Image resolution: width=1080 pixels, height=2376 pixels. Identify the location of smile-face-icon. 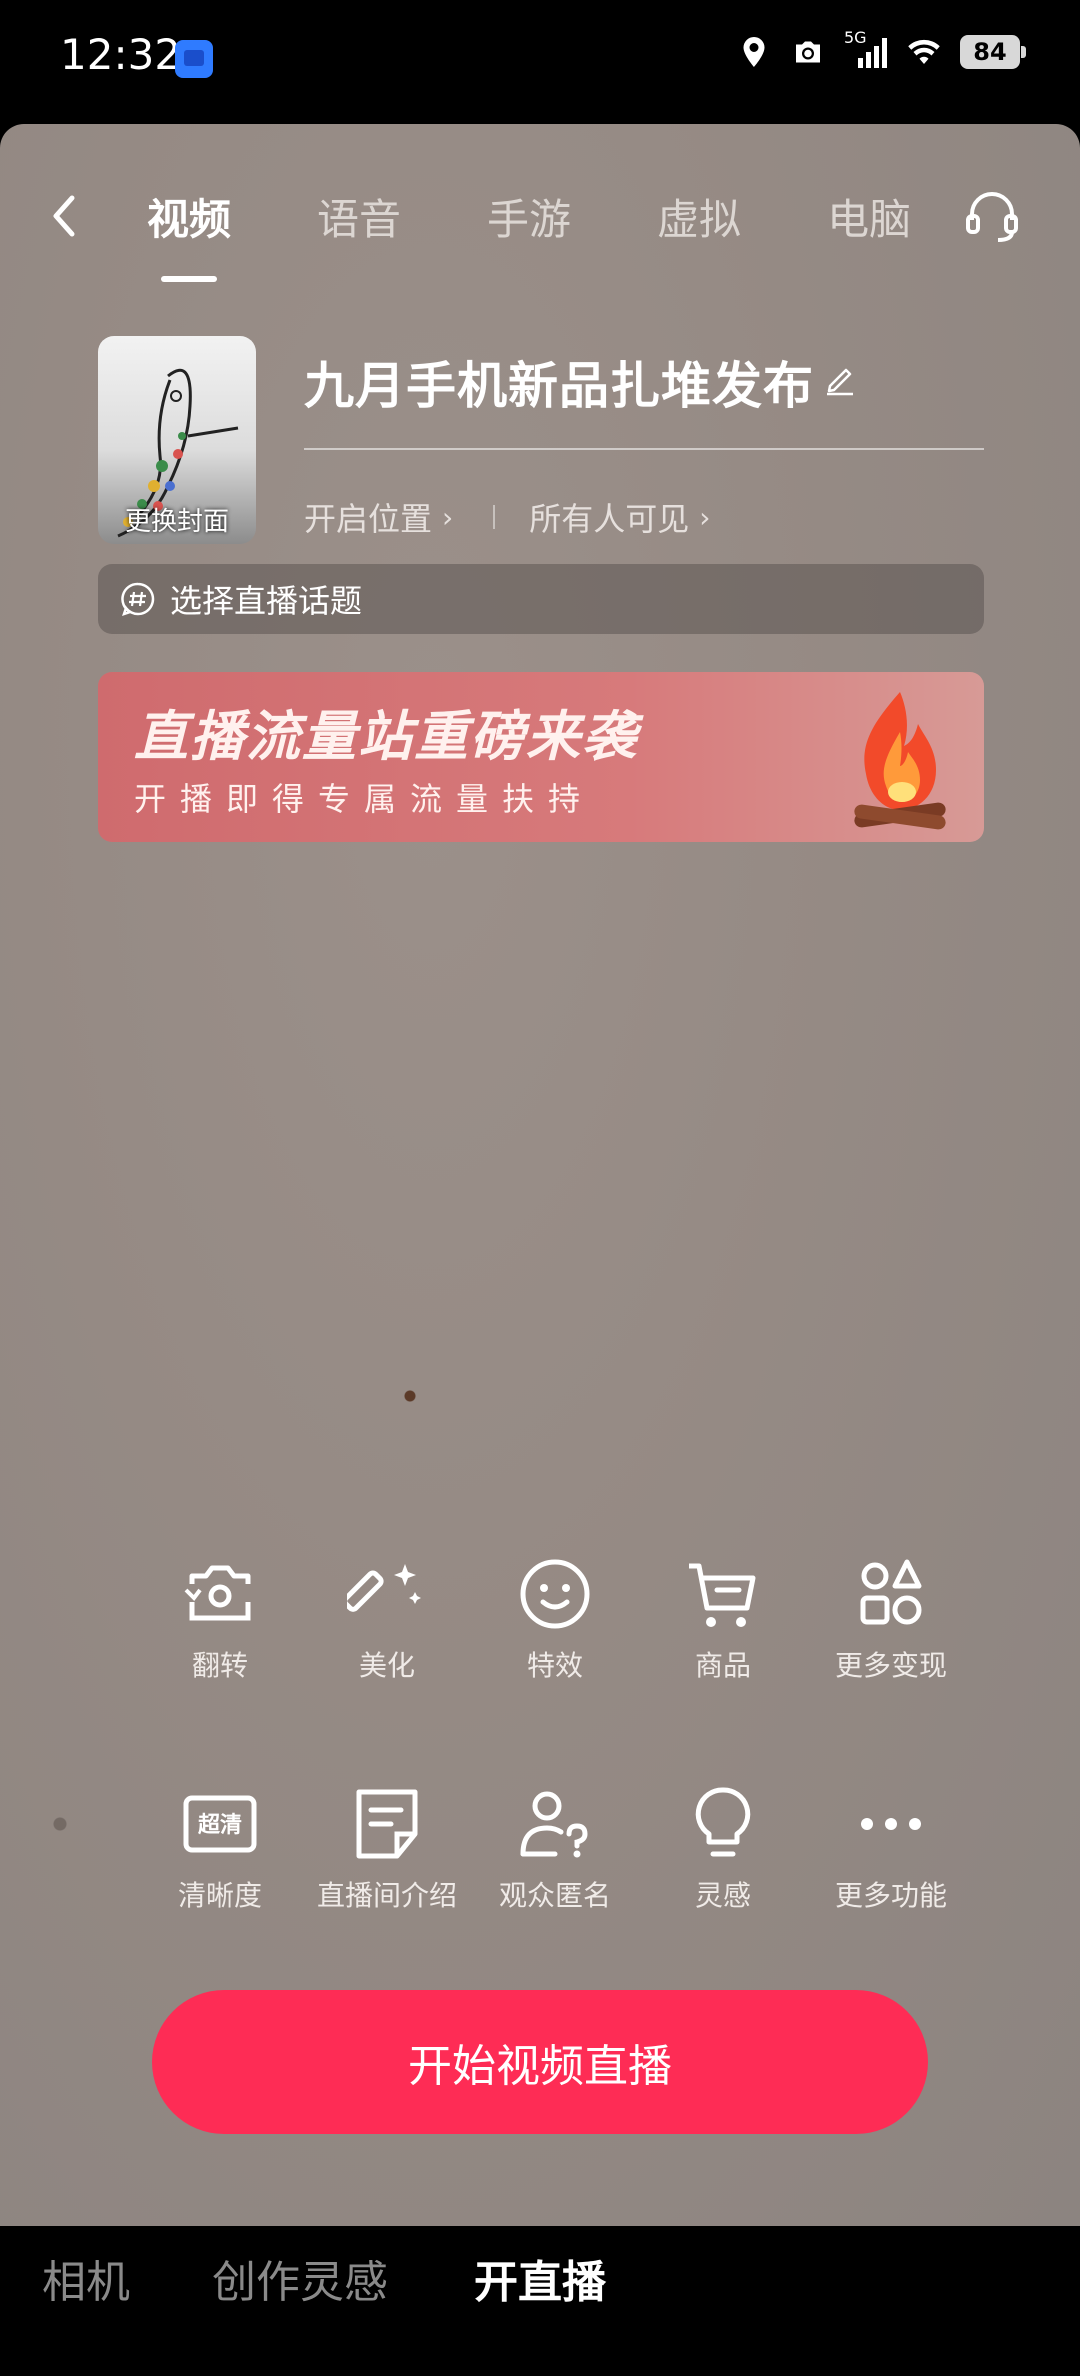
(555, 1594).